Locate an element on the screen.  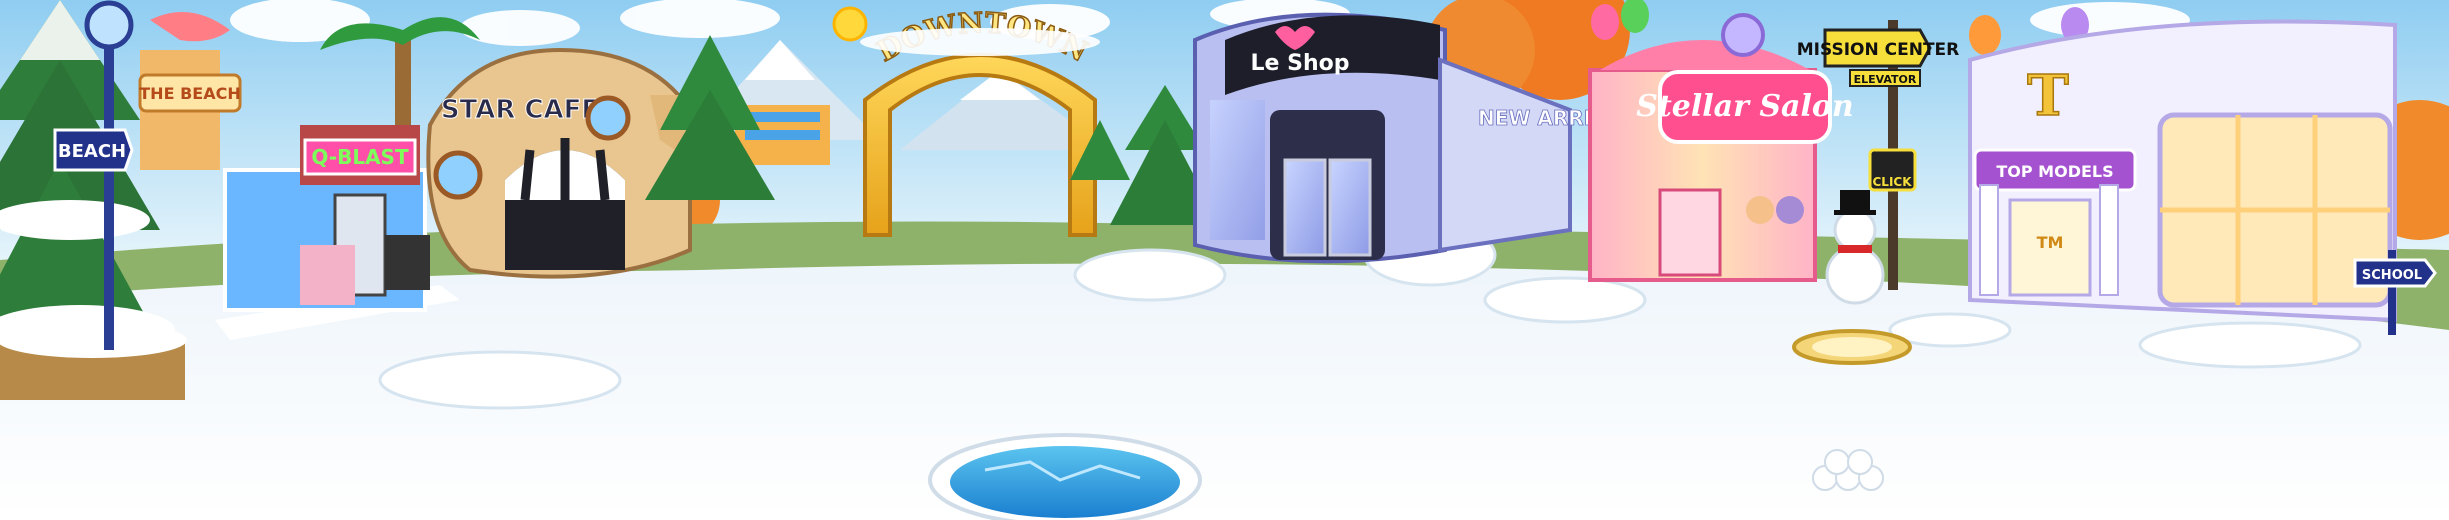
the-beach-label: THE BEACH is located at coordinates (189, 93).